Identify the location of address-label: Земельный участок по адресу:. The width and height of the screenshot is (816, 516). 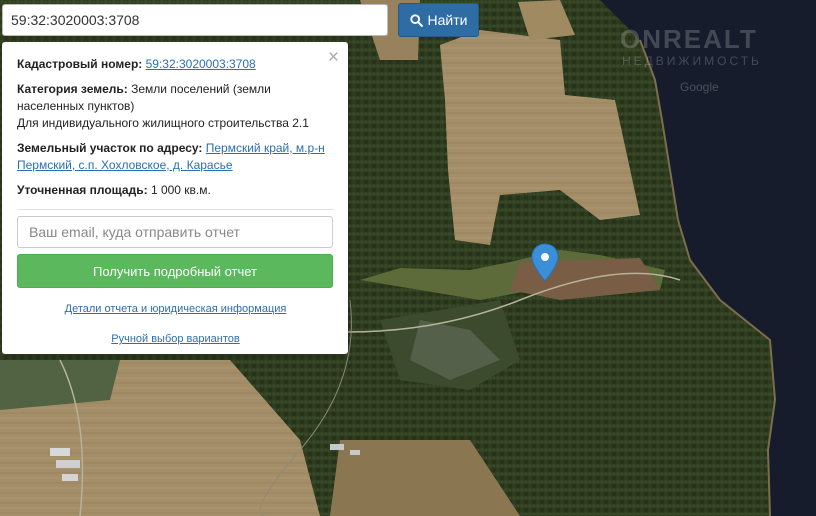
(110, 148).